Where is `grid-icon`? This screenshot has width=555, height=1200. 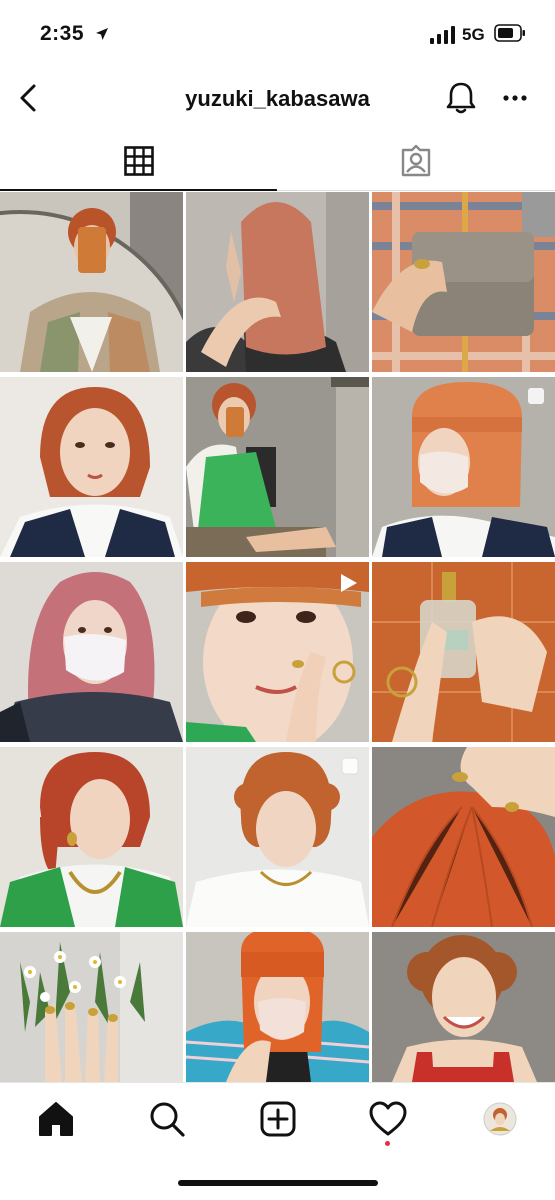 grid-icon is located at coordinates (139, 161).